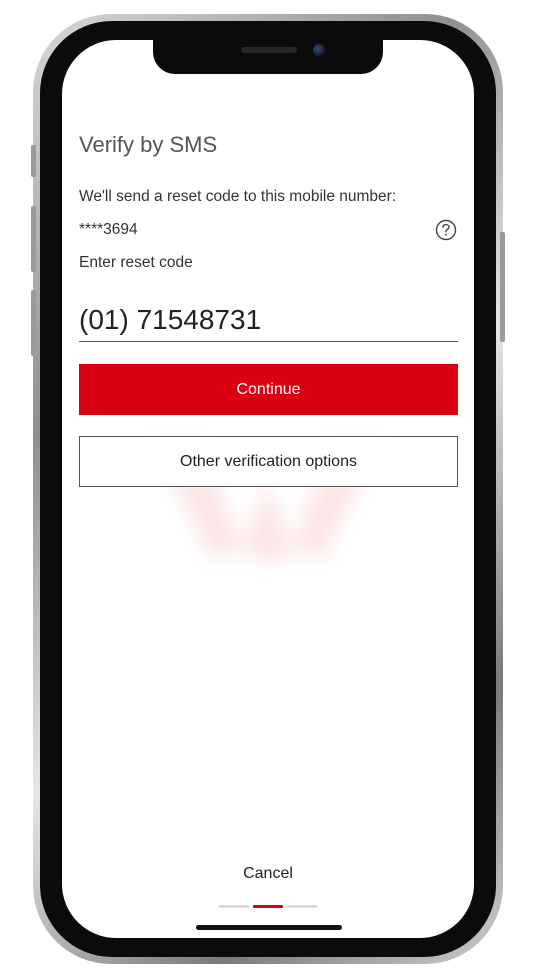 Image resolution: width=535 pixels, height=976 pixels. I want to click on page-title: Verify by SMS, so click(148, 144).